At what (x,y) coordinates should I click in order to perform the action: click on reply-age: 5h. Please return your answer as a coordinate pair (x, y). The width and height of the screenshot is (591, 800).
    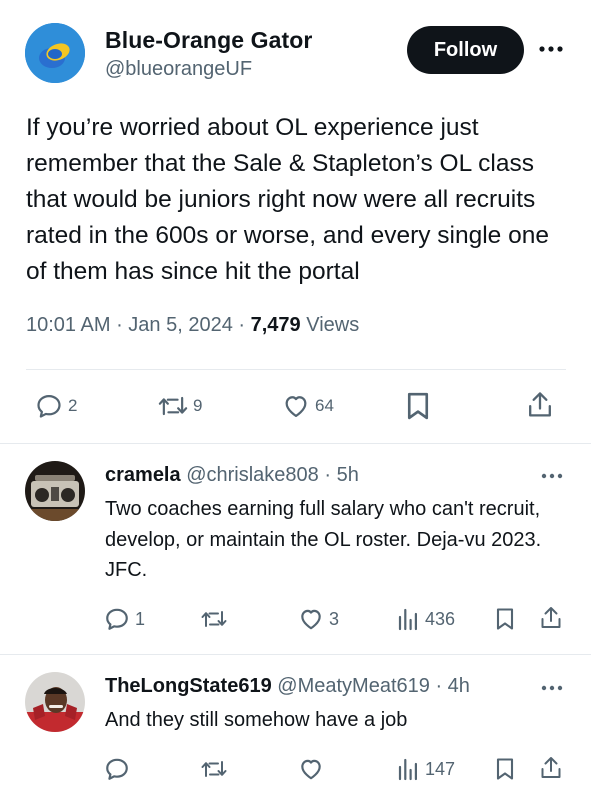
    Looking at the image, I should click on (348, 475).